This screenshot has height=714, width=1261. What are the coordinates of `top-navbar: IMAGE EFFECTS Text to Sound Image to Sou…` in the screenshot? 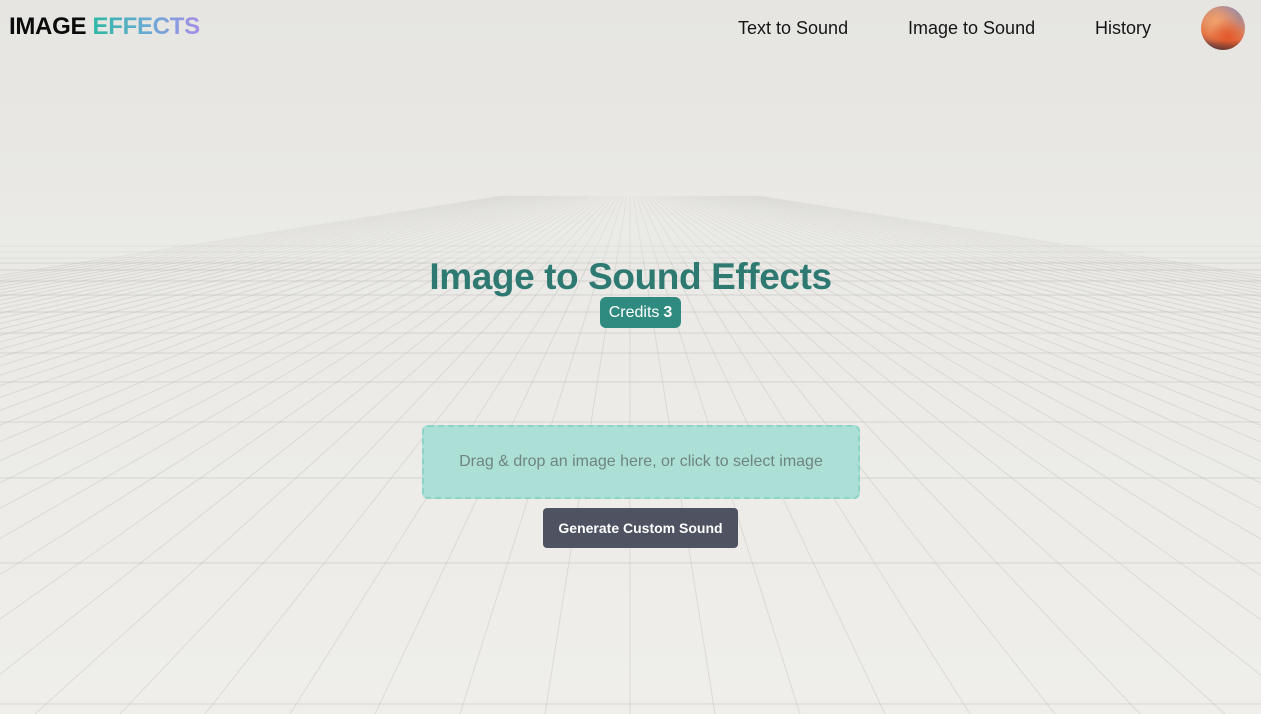 It's located at (630, 28).